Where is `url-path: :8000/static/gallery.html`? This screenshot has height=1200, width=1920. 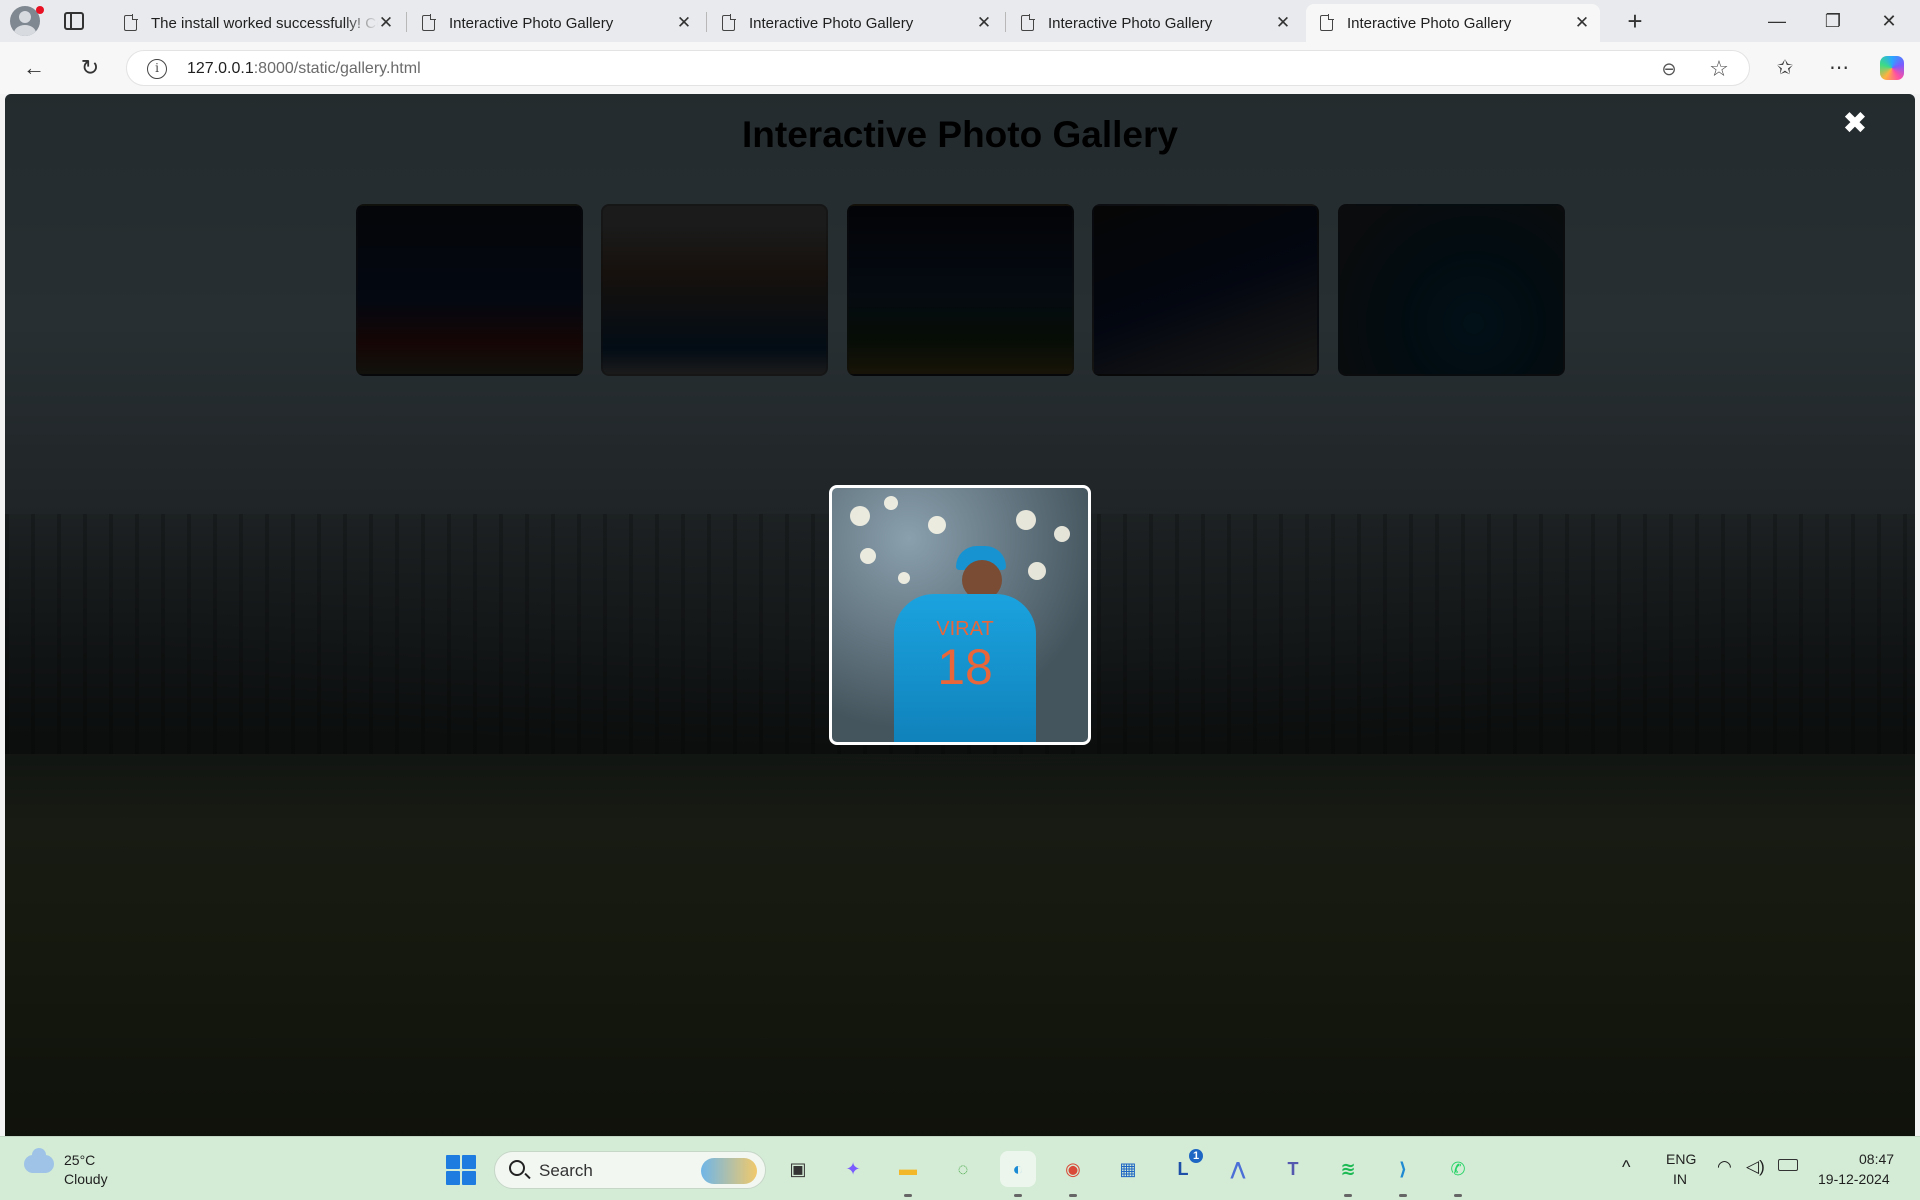
url-path: :8000/static/gallery.html is located at coordinates (337, 68).